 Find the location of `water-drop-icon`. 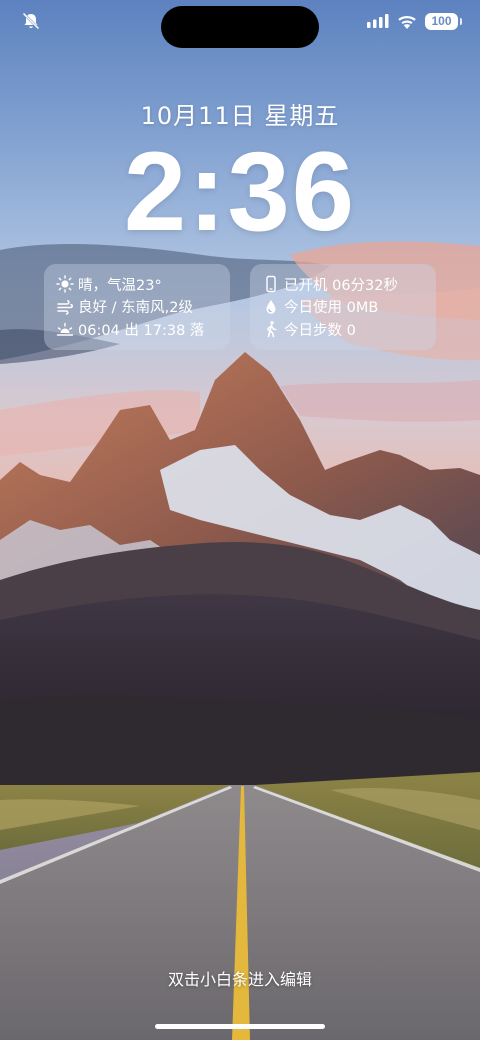

water-drop-icon is located at coordinates (271, 306).